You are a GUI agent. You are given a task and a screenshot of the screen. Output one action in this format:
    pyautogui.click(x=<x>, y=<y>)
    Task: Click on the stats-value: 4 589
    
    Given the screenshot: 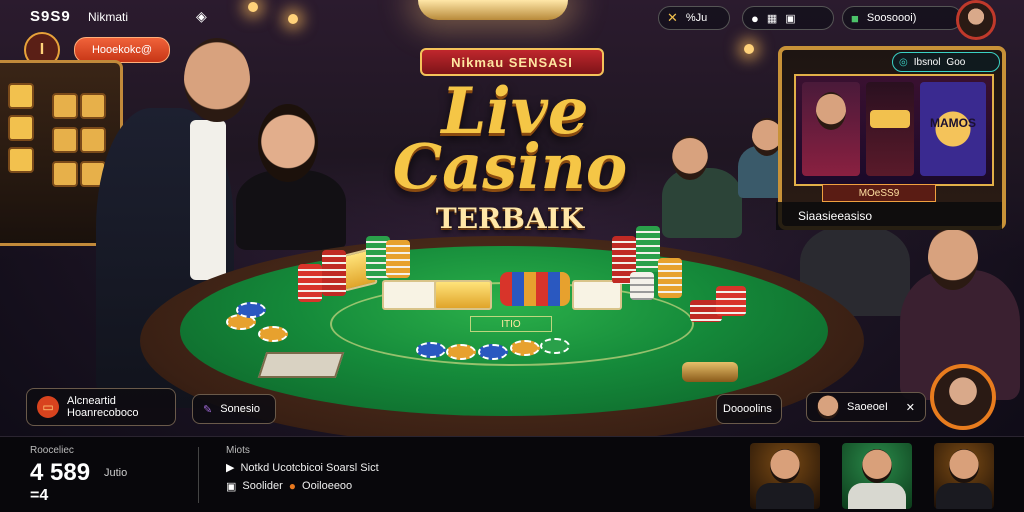 What is the action you would take?
    pyautogui.click(x=60, y=472)
    